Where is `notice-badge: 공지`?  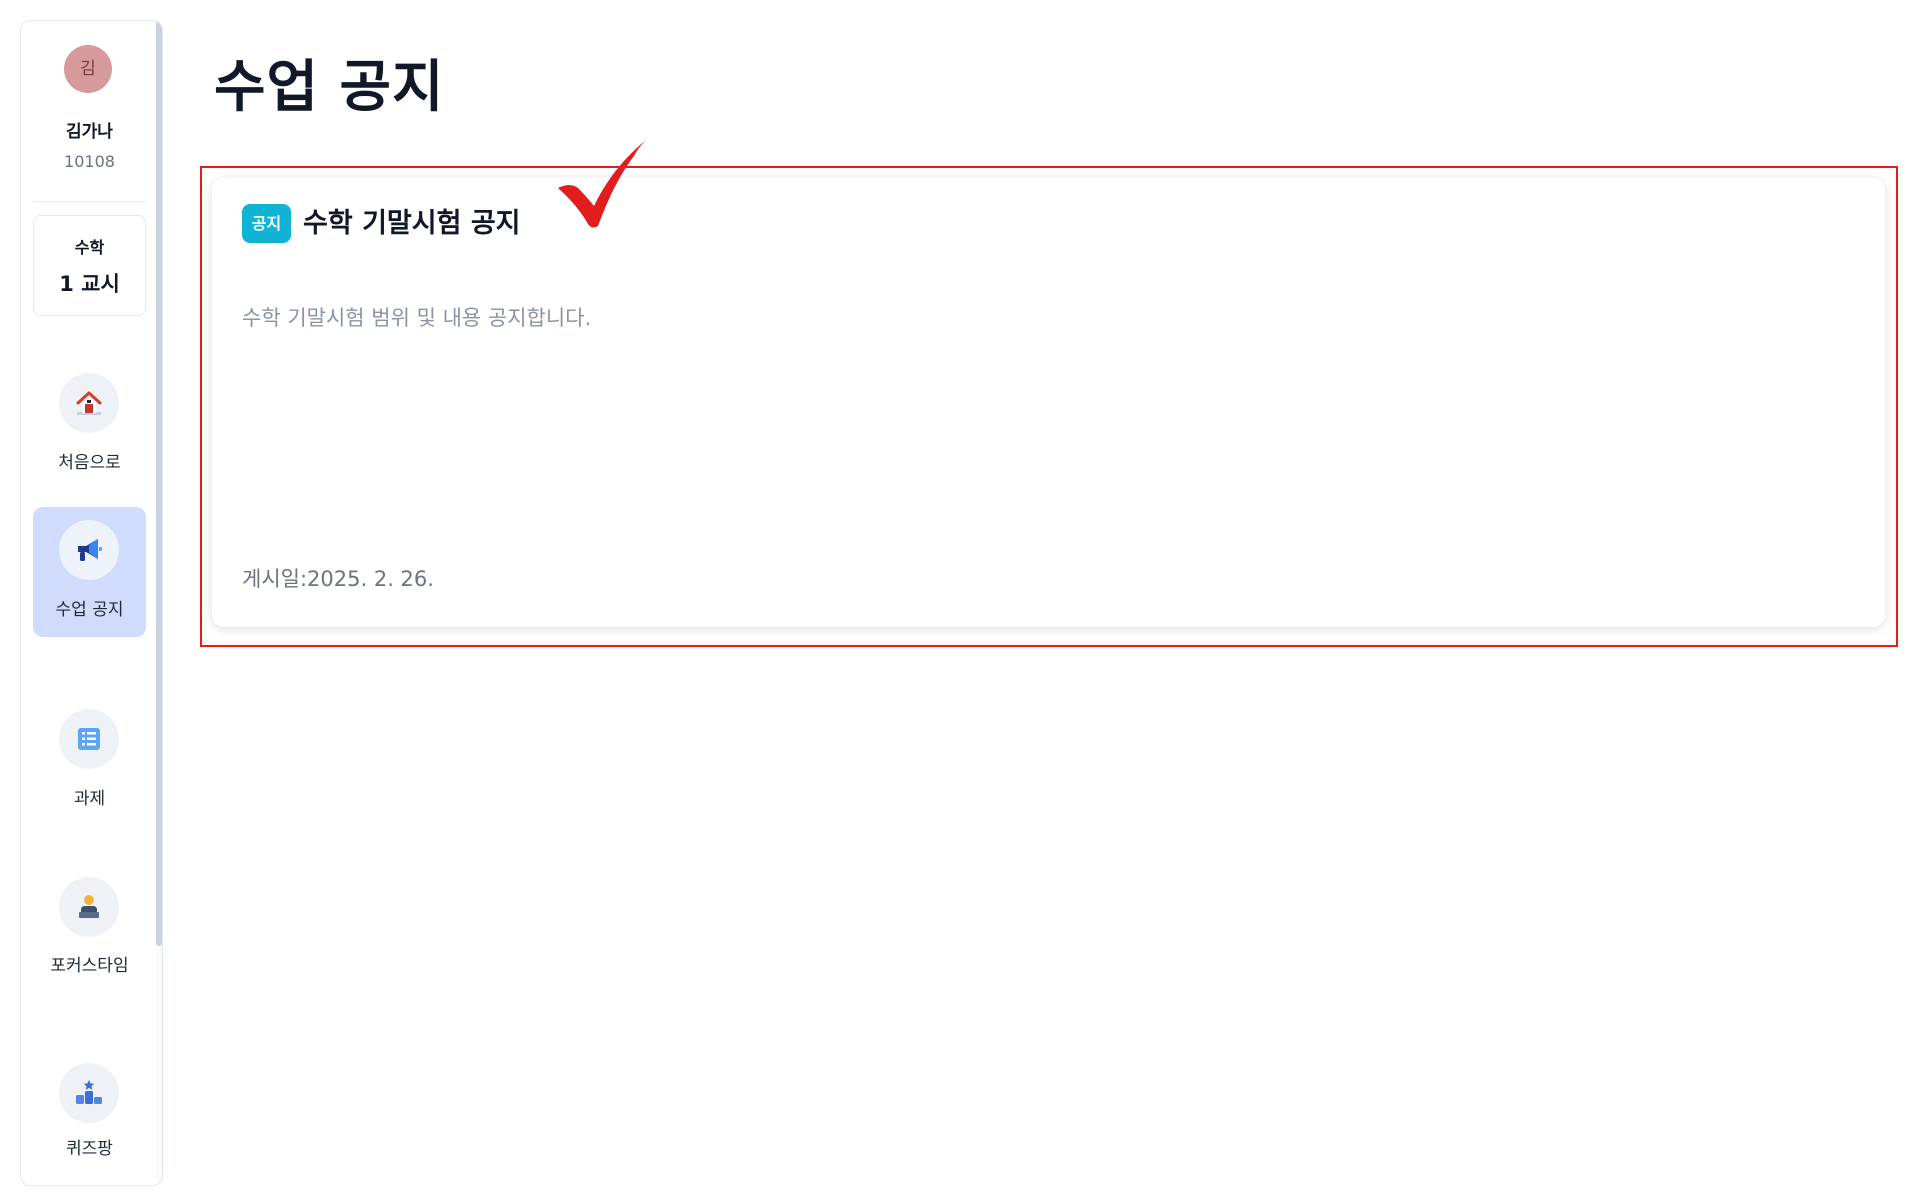
notice-badge: 공지 is located at coordinates (266, 223).